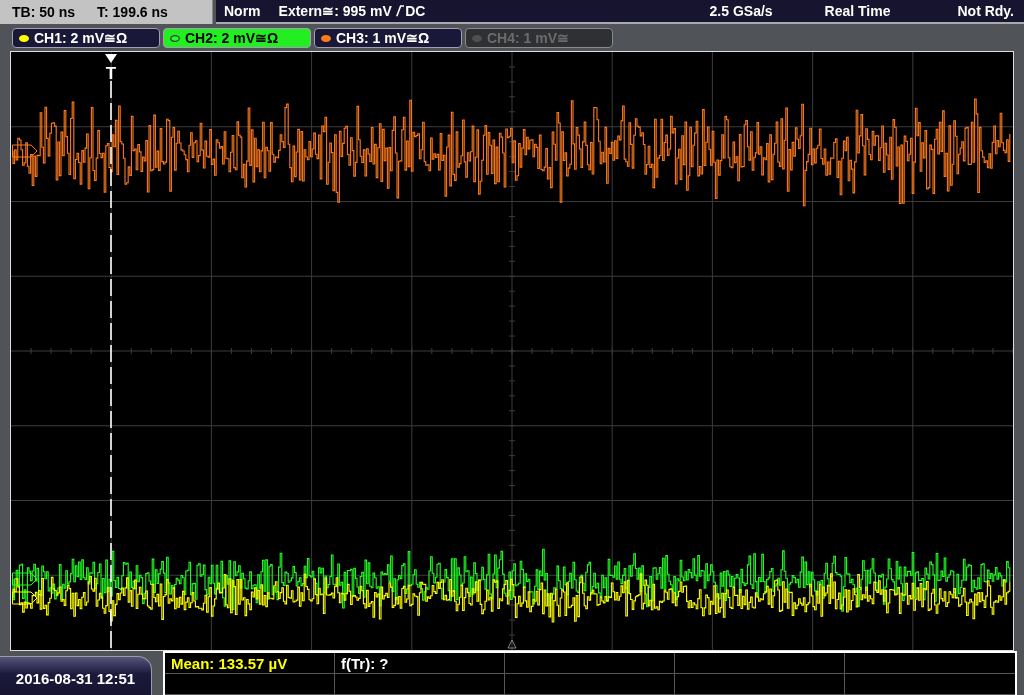 This screenshot has height=695, width=1024. What do you see at coordinates (237, 38) in the screenshot?
I see `channel-tab: CH2: 2 mV≅Ω` at bounding box center [237, 38].